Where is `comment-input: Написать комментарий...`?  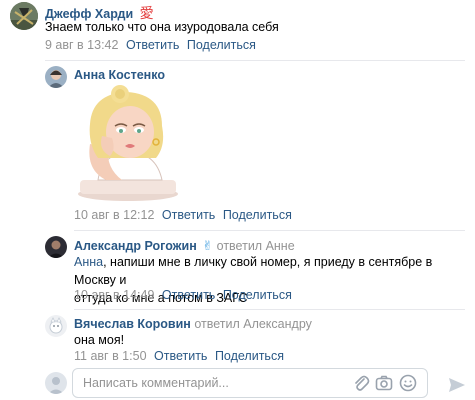
comment-input: Написать комментарий... is located at coordinates (250, 383).